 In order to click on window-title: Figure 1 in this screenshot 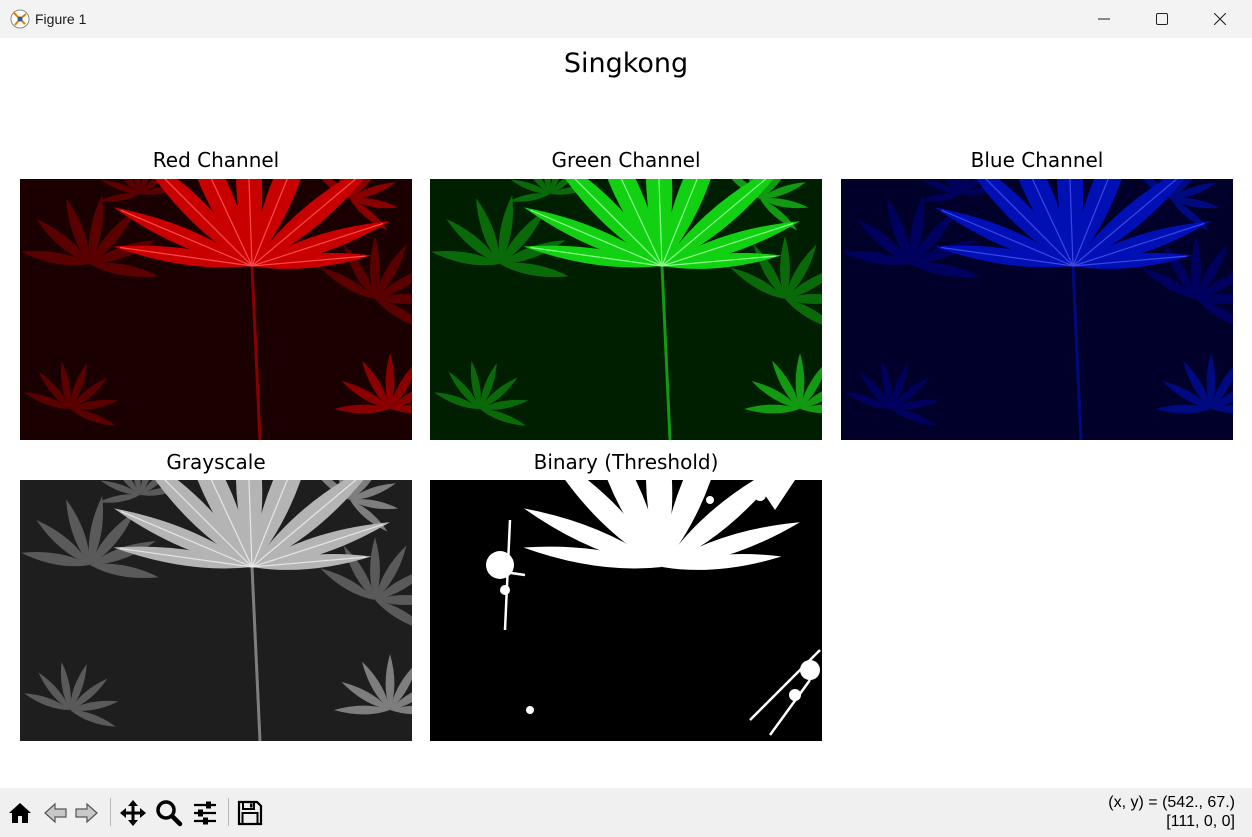, I will do `click(61, 19)`.